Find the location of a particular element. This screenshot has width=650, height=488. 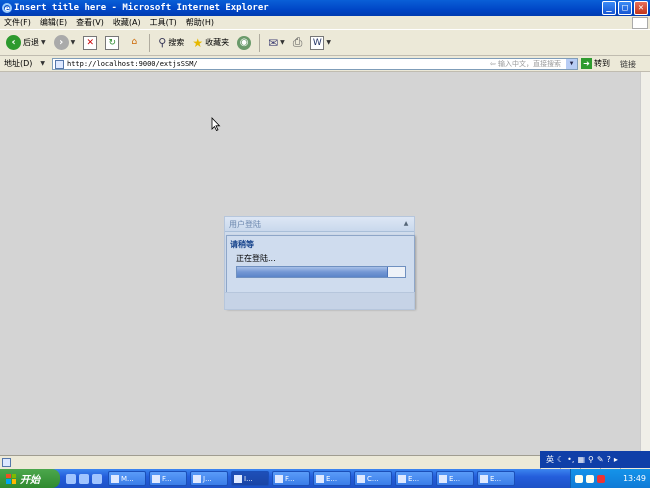

back-arrow-icon: ‹ is located at coordinates (13, 42).